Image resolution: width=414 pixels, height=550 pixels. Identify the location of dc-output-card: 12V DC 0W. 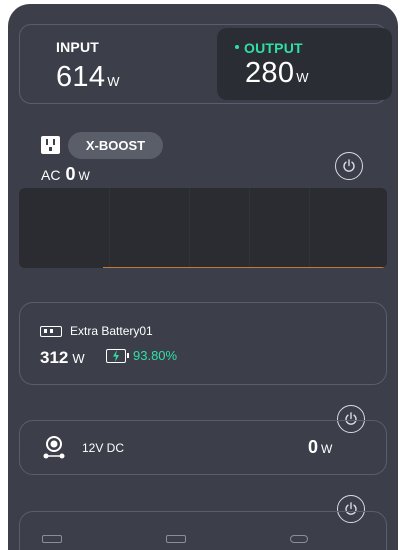
(203, 447).